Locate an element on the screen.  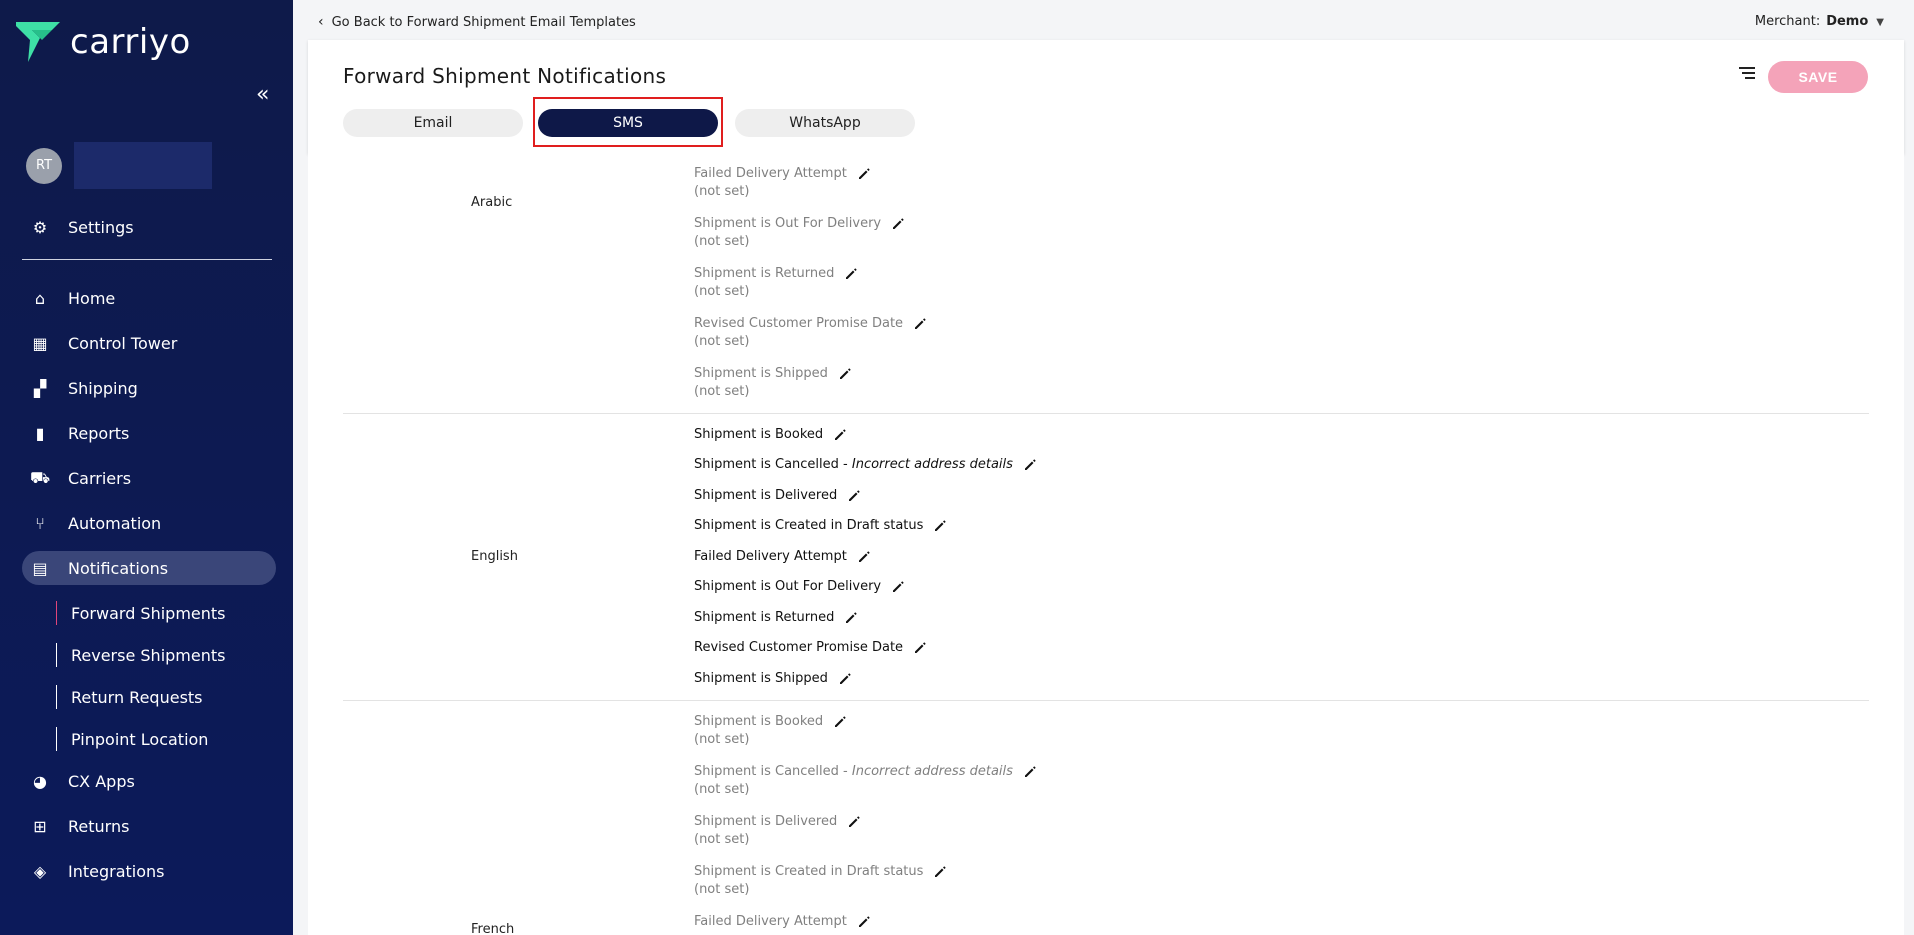
brand: carriyo is located at coordinates (103, 42).